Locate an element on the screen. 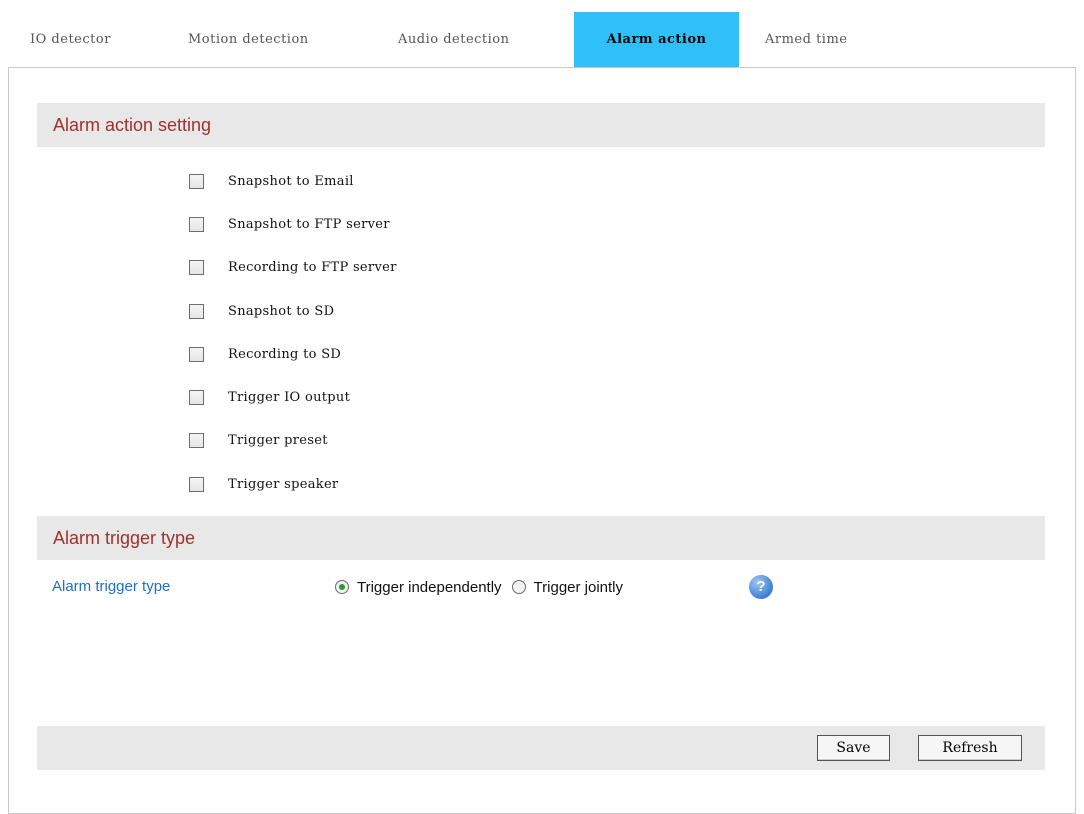 This screenshot has width=1084, height=814. trigger-independently-label: Trigger independently is located at coordinates (429, 587).